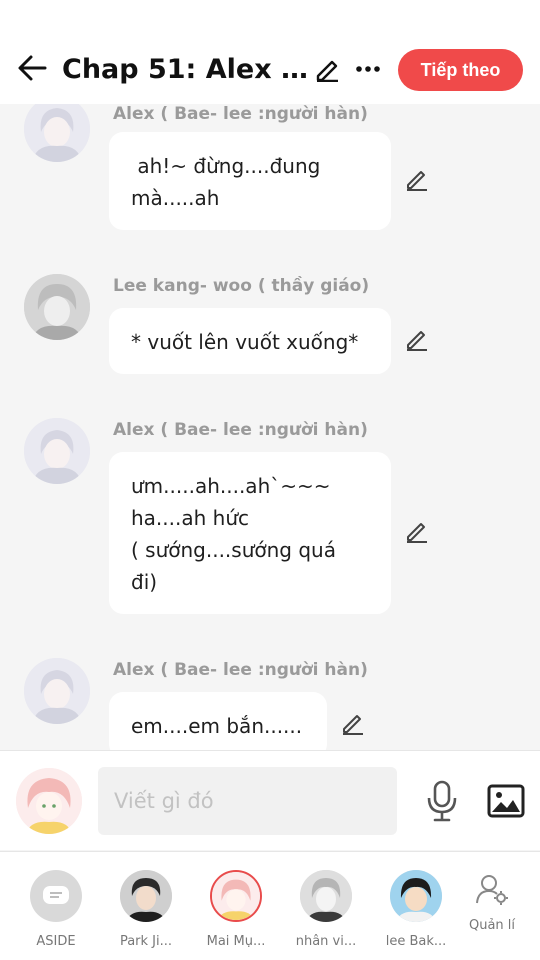 This screenshot has width=540, height=960. What do you see at coordinates (247, 801) in the screenshot?
I see `message-input` at bounding box center [247, 801].